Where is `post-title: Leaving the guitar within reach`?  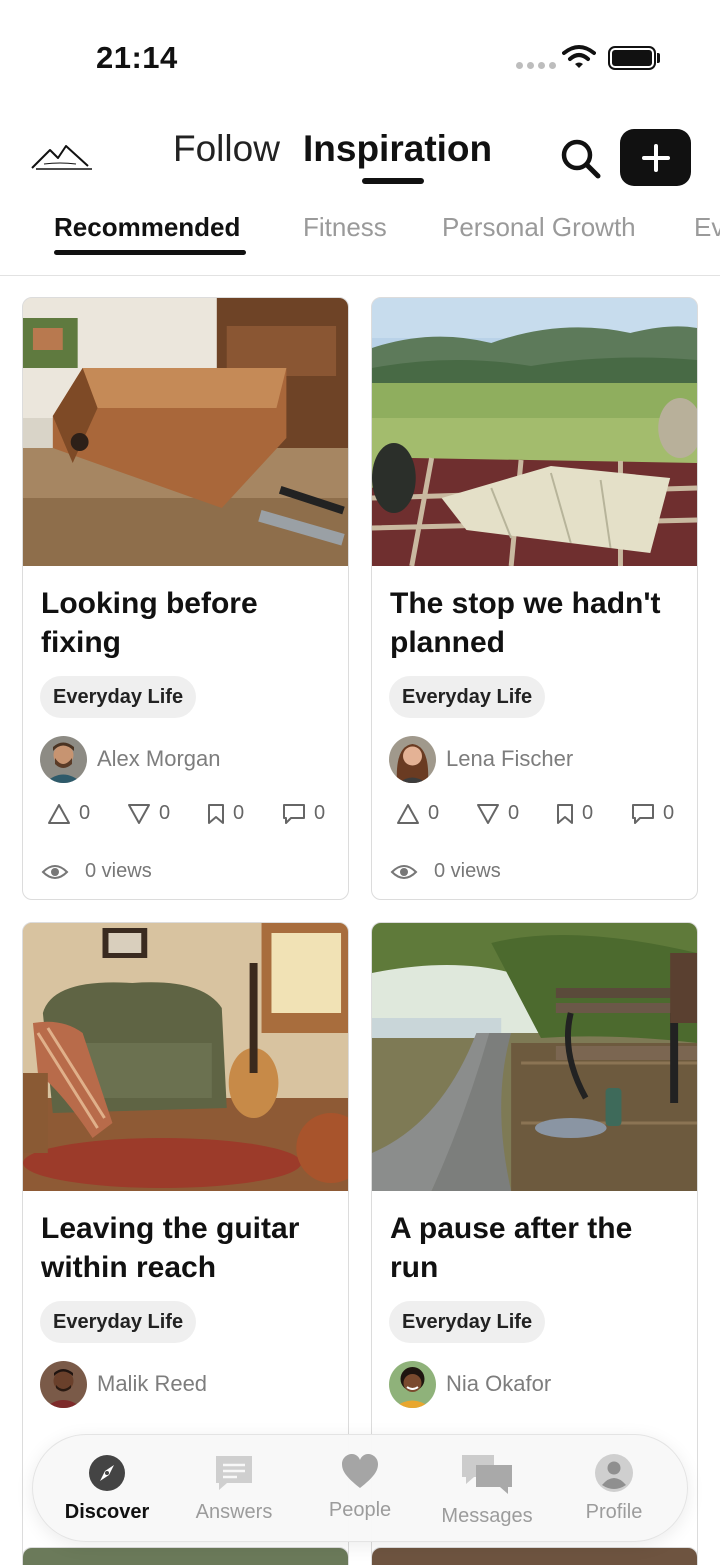 post-title: Leaving the guitar within reach is located at coordinates (170, 1248).